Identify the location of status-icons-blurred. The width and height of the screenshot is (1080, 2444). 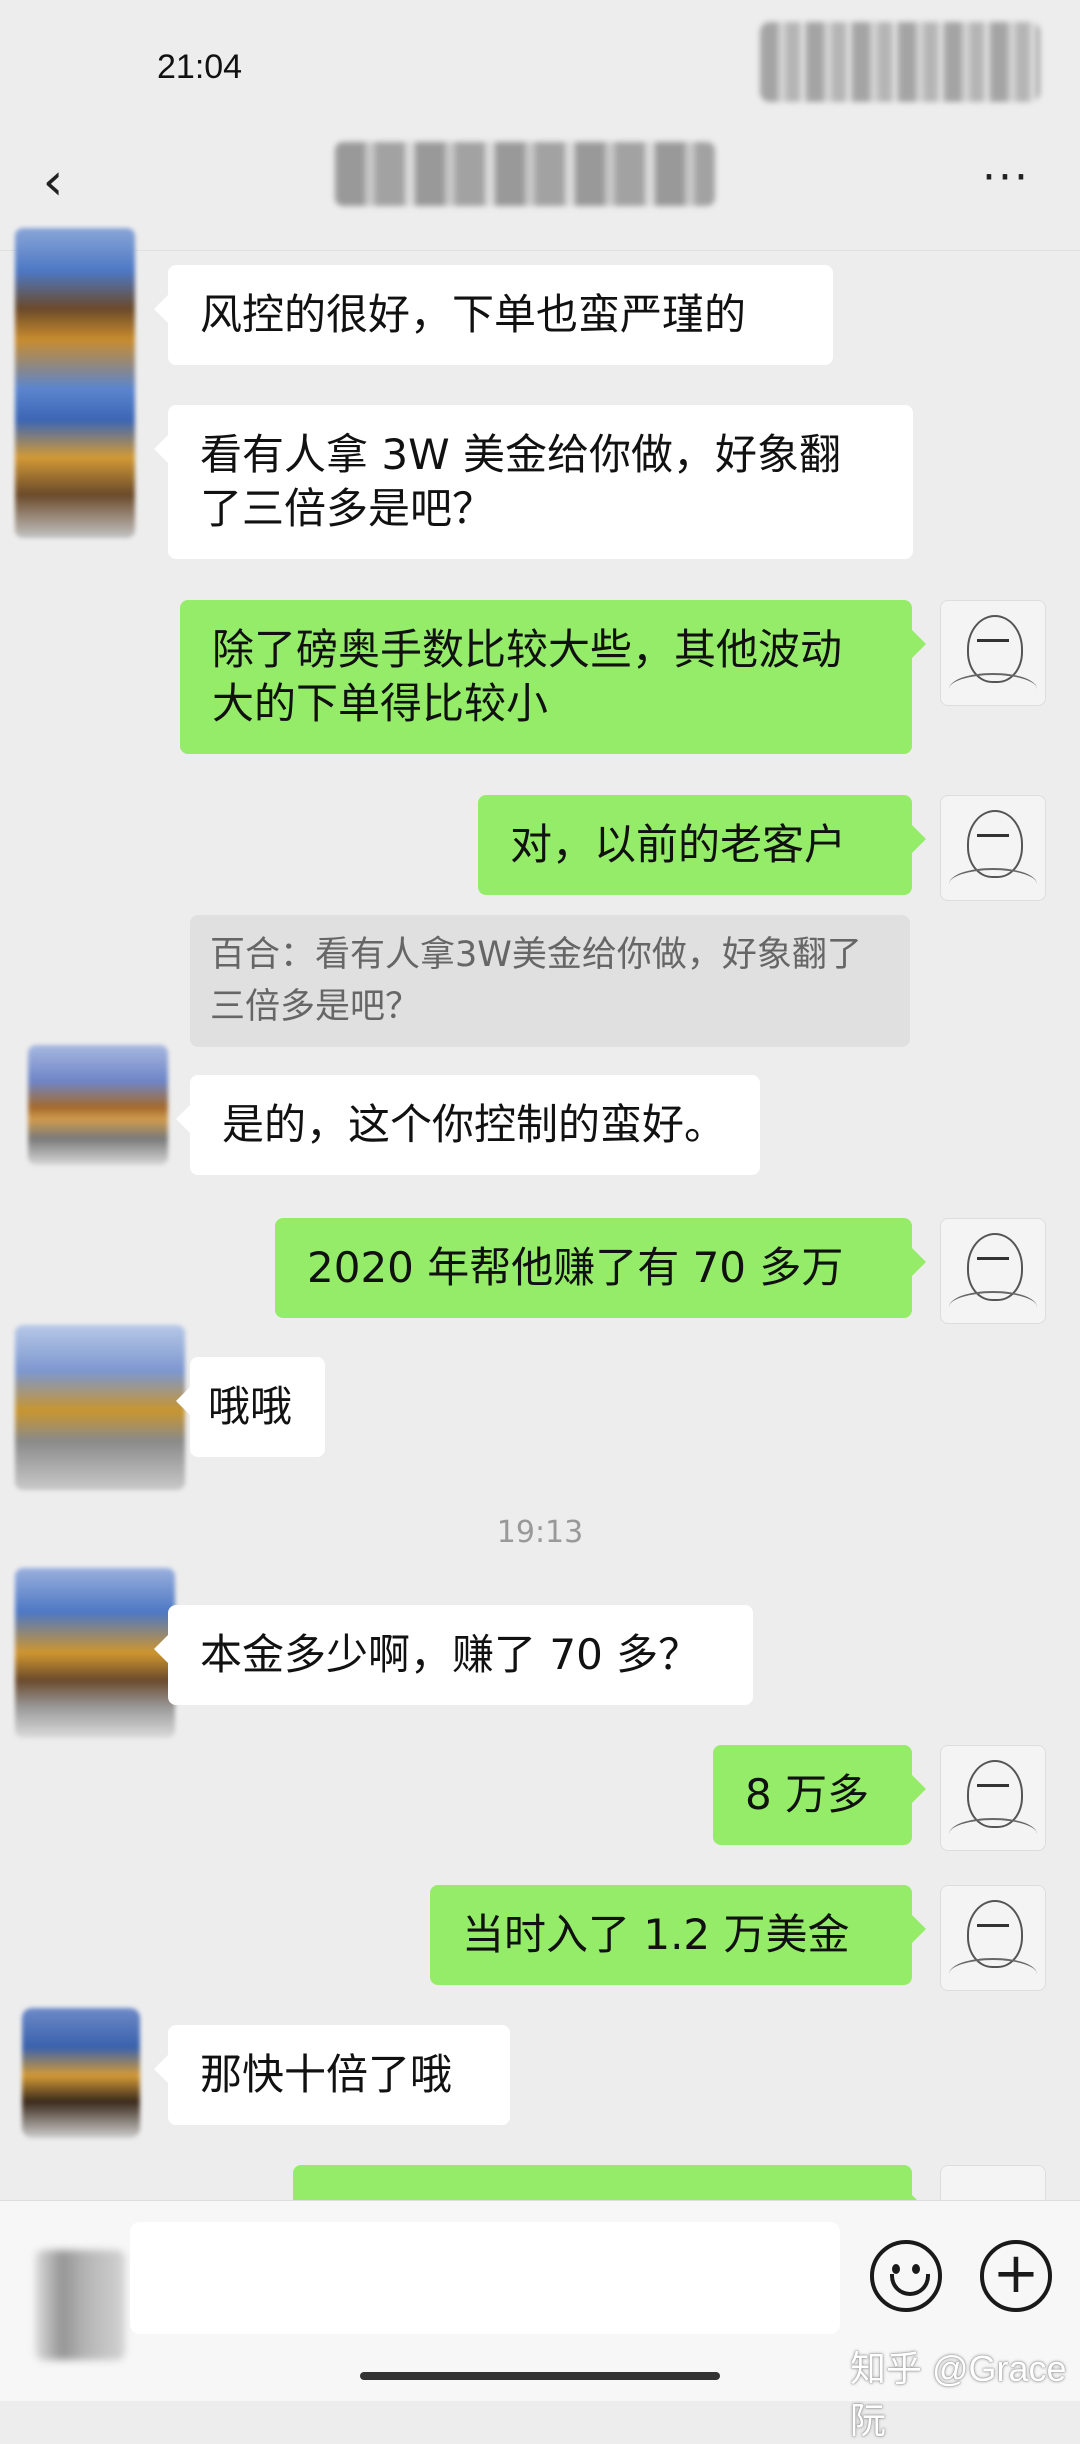
(900, 62).